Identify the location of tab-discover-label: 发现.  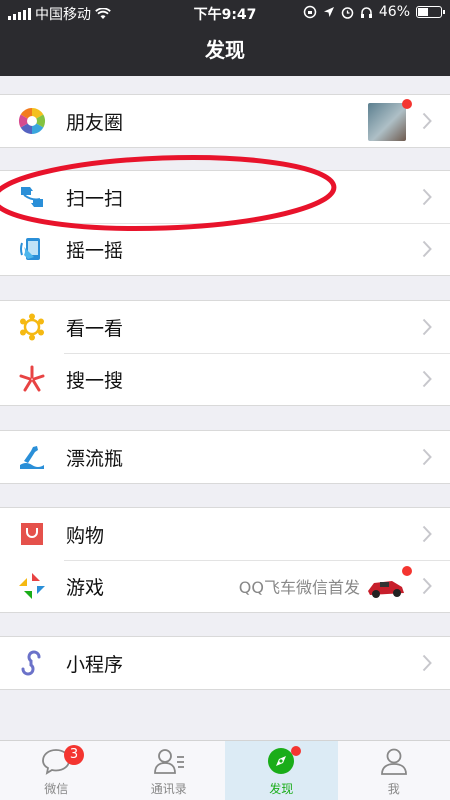
(281, 789).